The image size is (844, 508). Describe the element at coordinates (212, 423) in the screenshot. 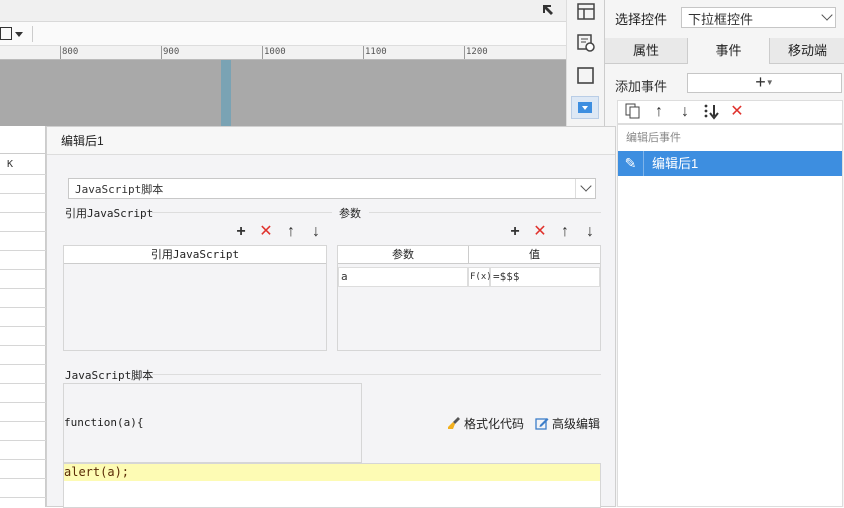

I see `code-signature-area: function(a){` at that location.